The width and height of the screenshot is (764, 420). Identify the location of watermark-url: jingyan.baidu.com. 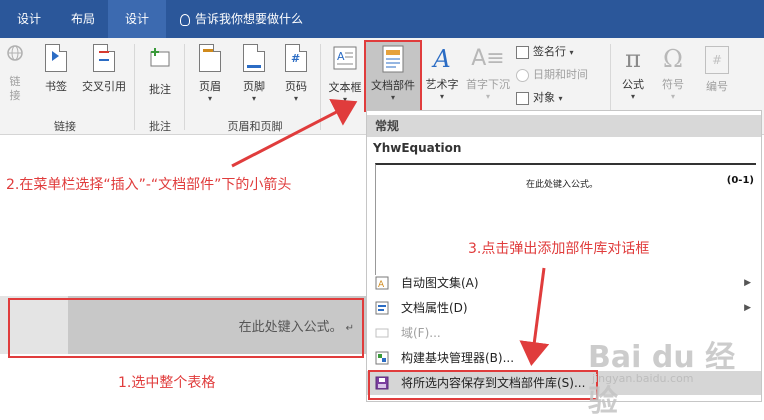
(643, 378).